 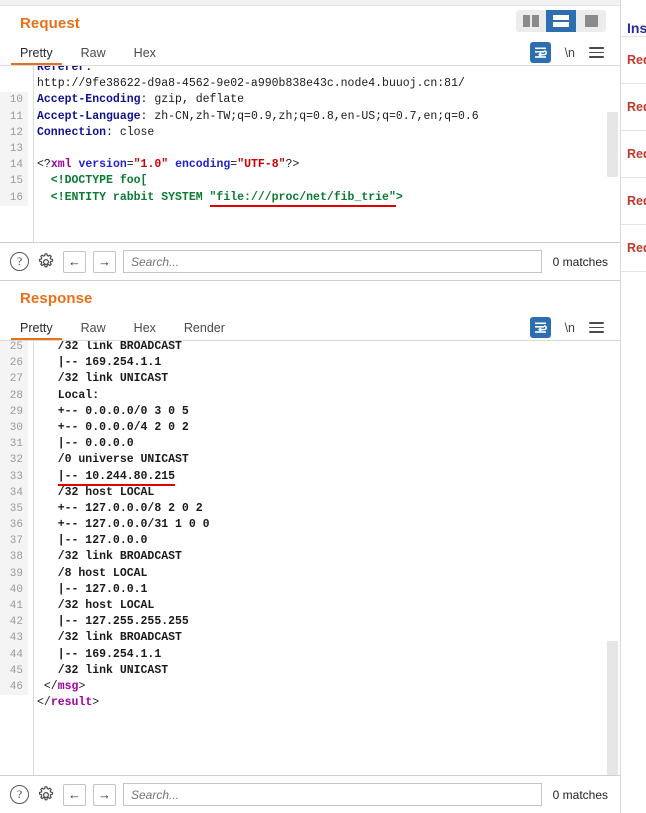 I want to click on response-line: 31 |-- 0.0.0.0, so click(x=310, y=444).